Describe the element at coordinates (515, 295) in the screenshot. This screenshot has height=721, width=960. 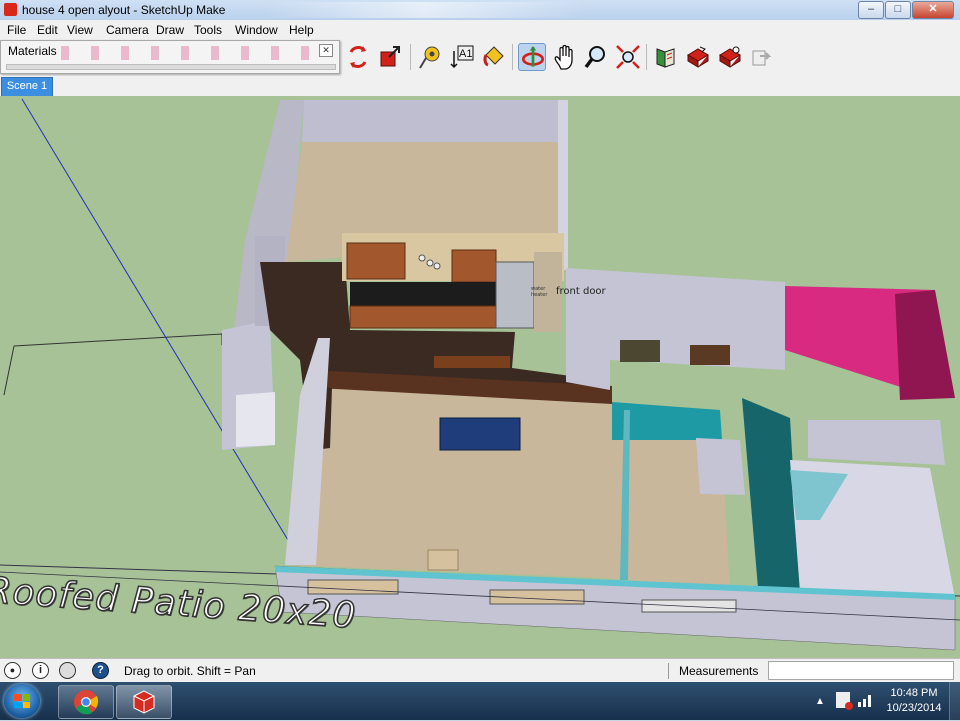
I see `refrigerator` at that location.